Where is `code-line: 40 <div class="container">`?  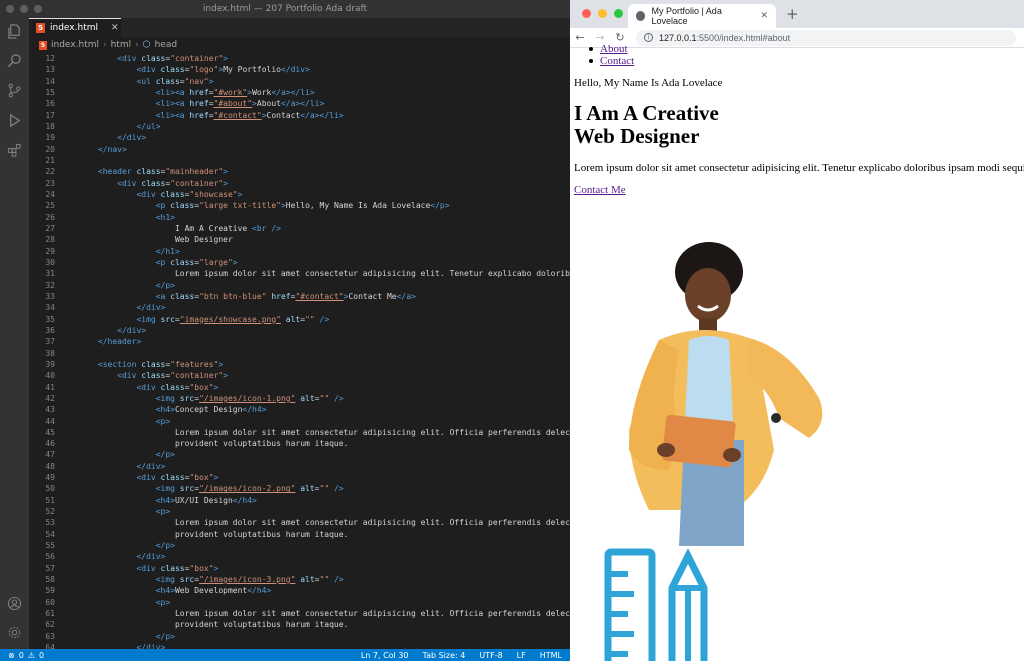 code-line: 40 <div class="container"> is located at coordinates (299, 375).